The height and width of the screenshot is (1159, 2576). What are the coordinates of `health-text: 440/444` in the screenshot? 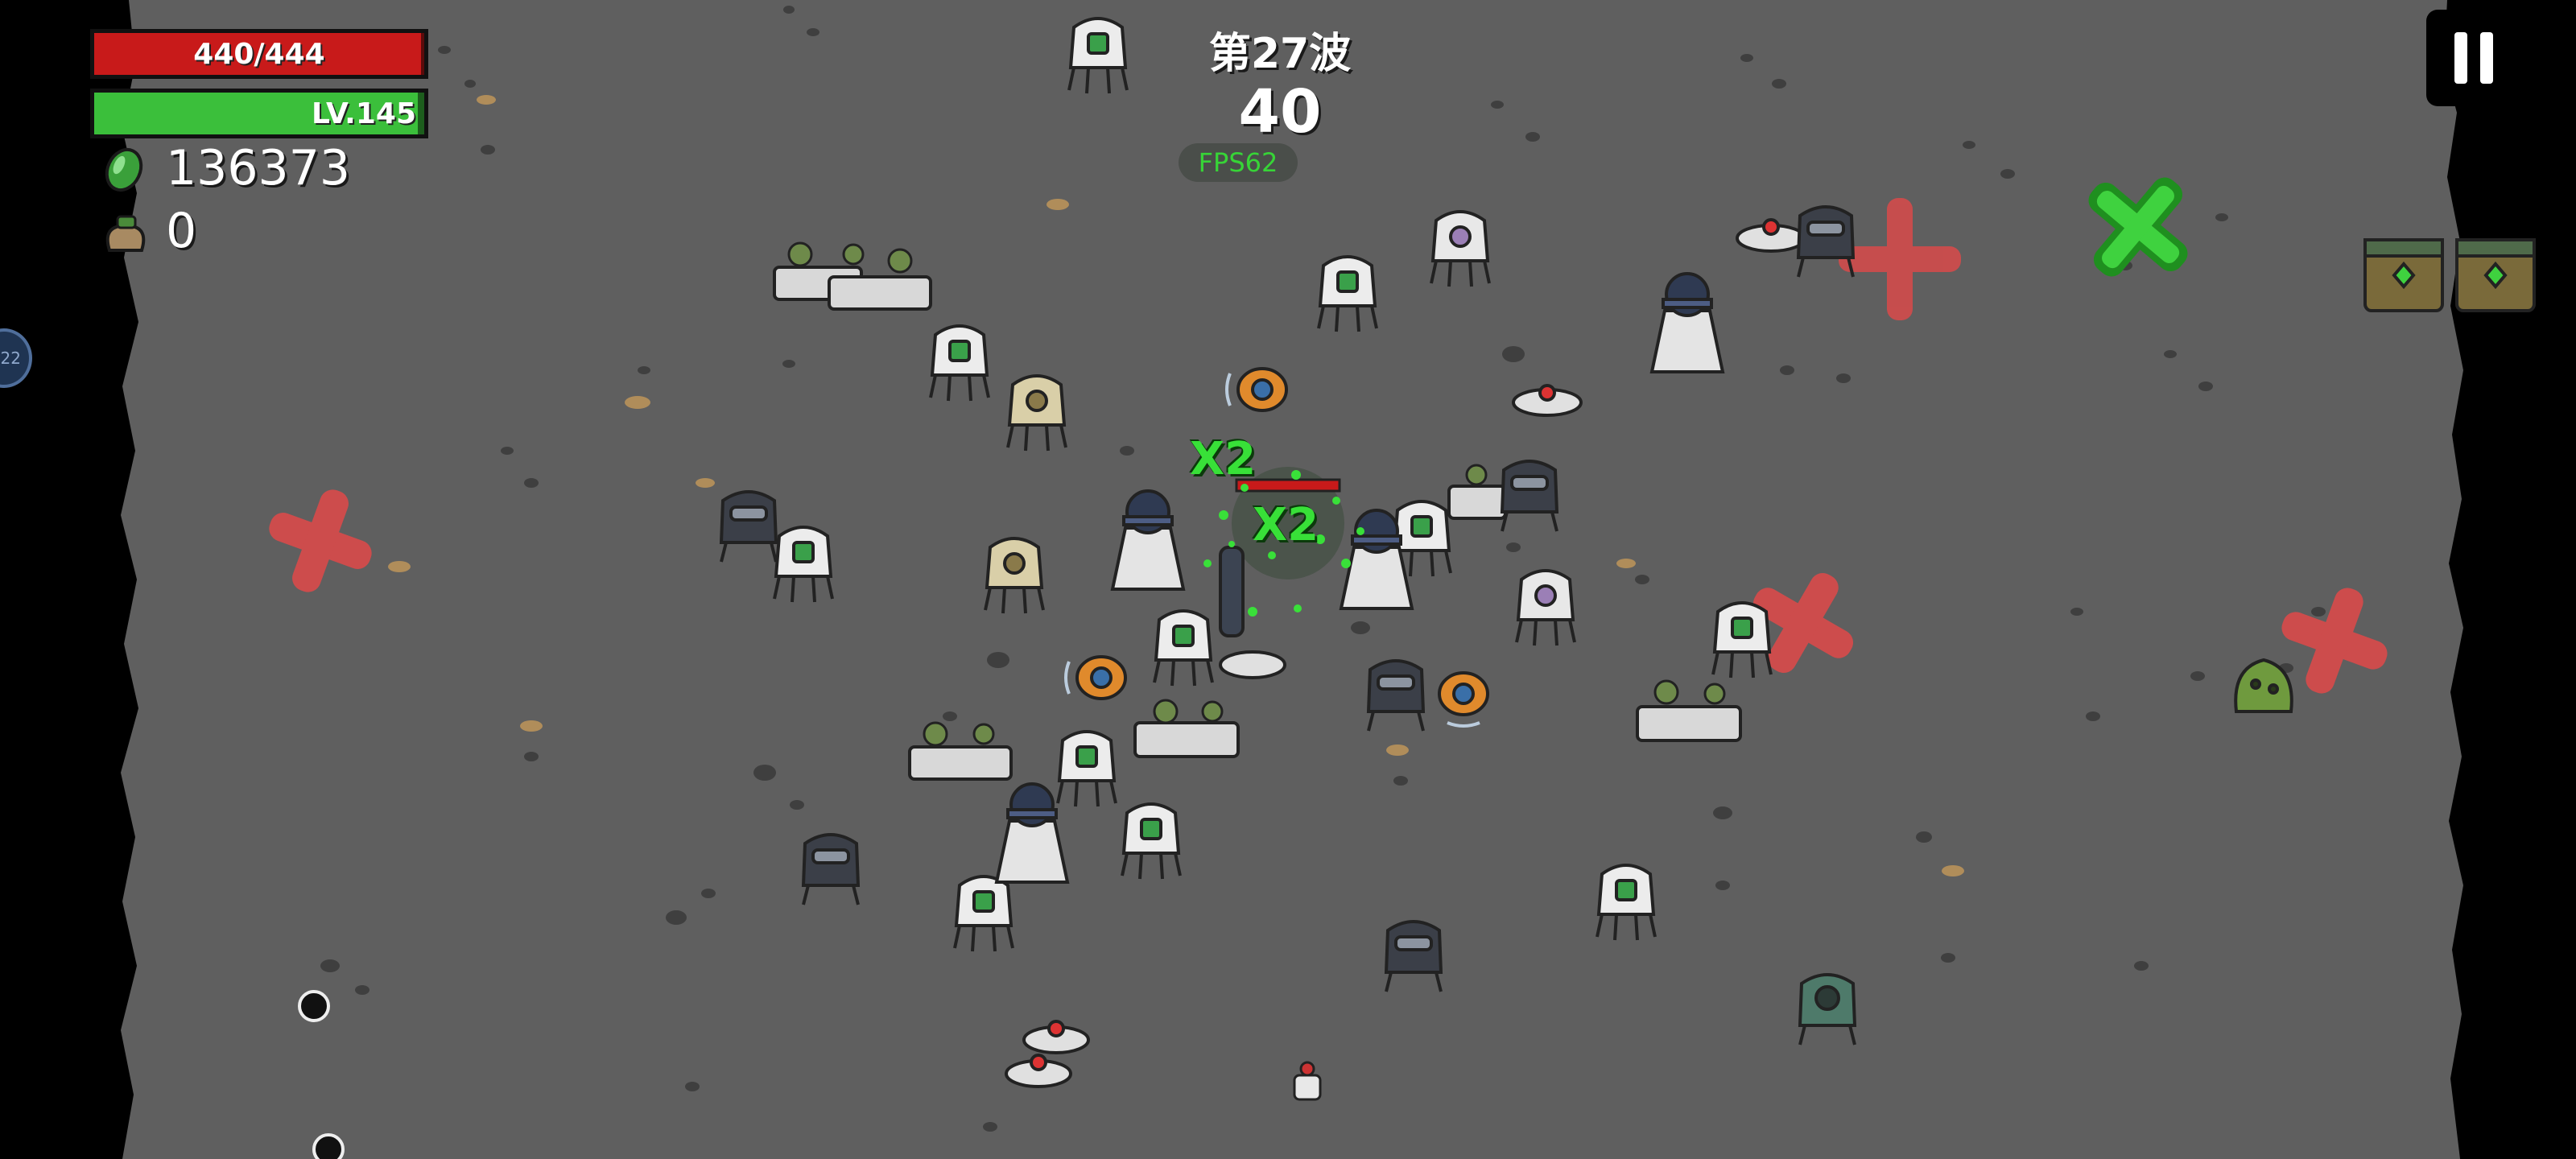 It's located at (259, 54).